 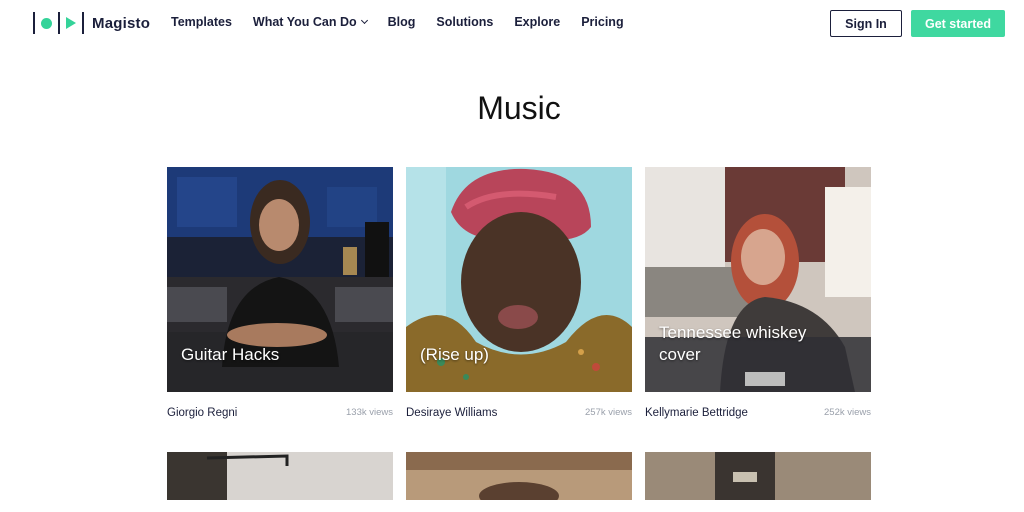 I want to click on video-caption: (Rise up), so click(x=454, y=354).